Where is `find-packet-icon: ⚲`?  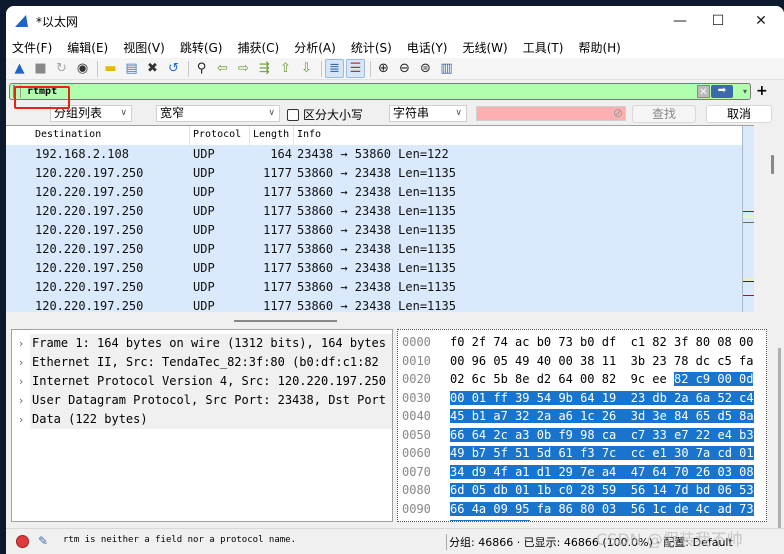
find-packet-icon: ⚲ is located at coordinates (201, 68).